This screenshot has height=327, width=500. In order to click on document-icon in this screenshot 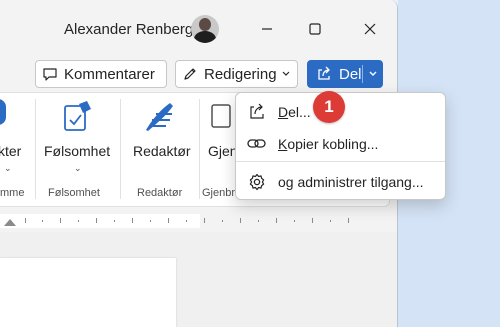, I will do `click(221, 116)`.